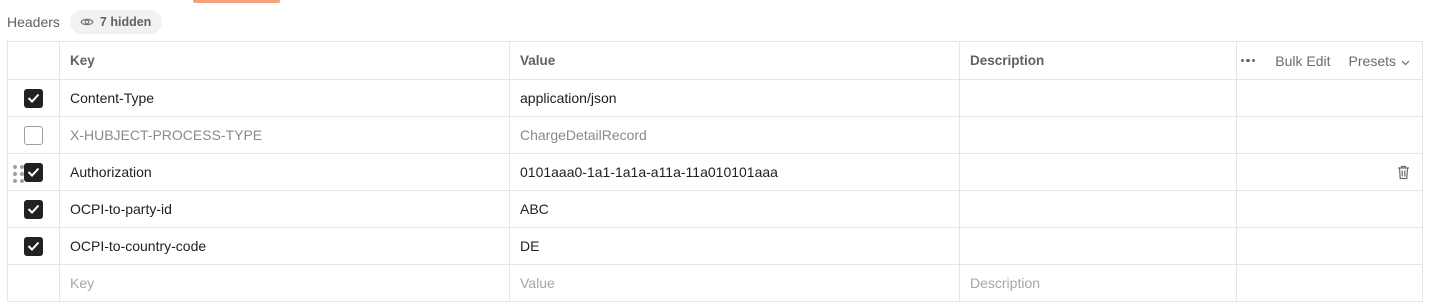 This screenshot has height=304, width=1440. I want to click on hidden-count: 7 hidden, so click(125, 22).